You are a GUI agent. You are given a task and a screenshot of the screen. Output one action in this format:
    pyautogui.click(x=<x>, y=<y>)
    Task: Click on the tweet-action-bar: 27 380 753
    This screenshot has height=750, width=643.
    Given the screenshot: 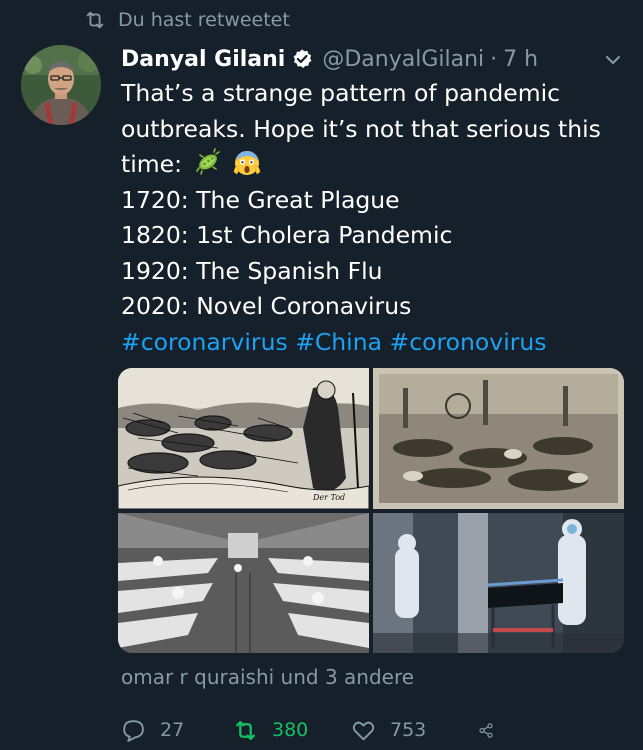 What is the action you would take?
    pyautogui.click(x=314, y=730)
    